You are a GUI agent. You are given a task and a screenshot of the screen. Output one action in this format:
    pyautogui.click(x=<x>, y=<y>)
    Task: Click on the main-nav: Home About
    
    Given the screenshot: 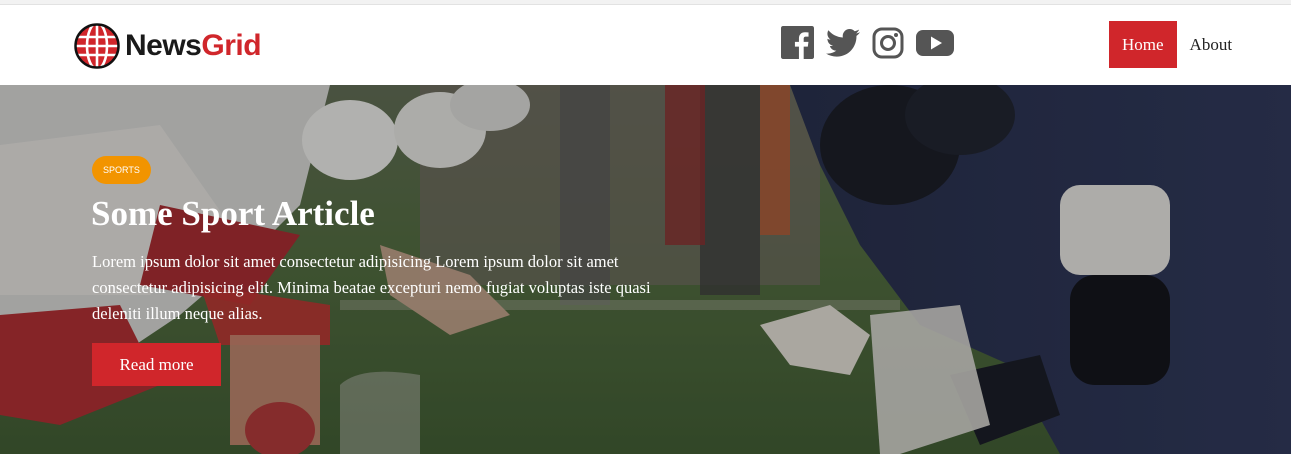 What is the action you would take?
    pyautogui.click(x=1177, y=44)
    